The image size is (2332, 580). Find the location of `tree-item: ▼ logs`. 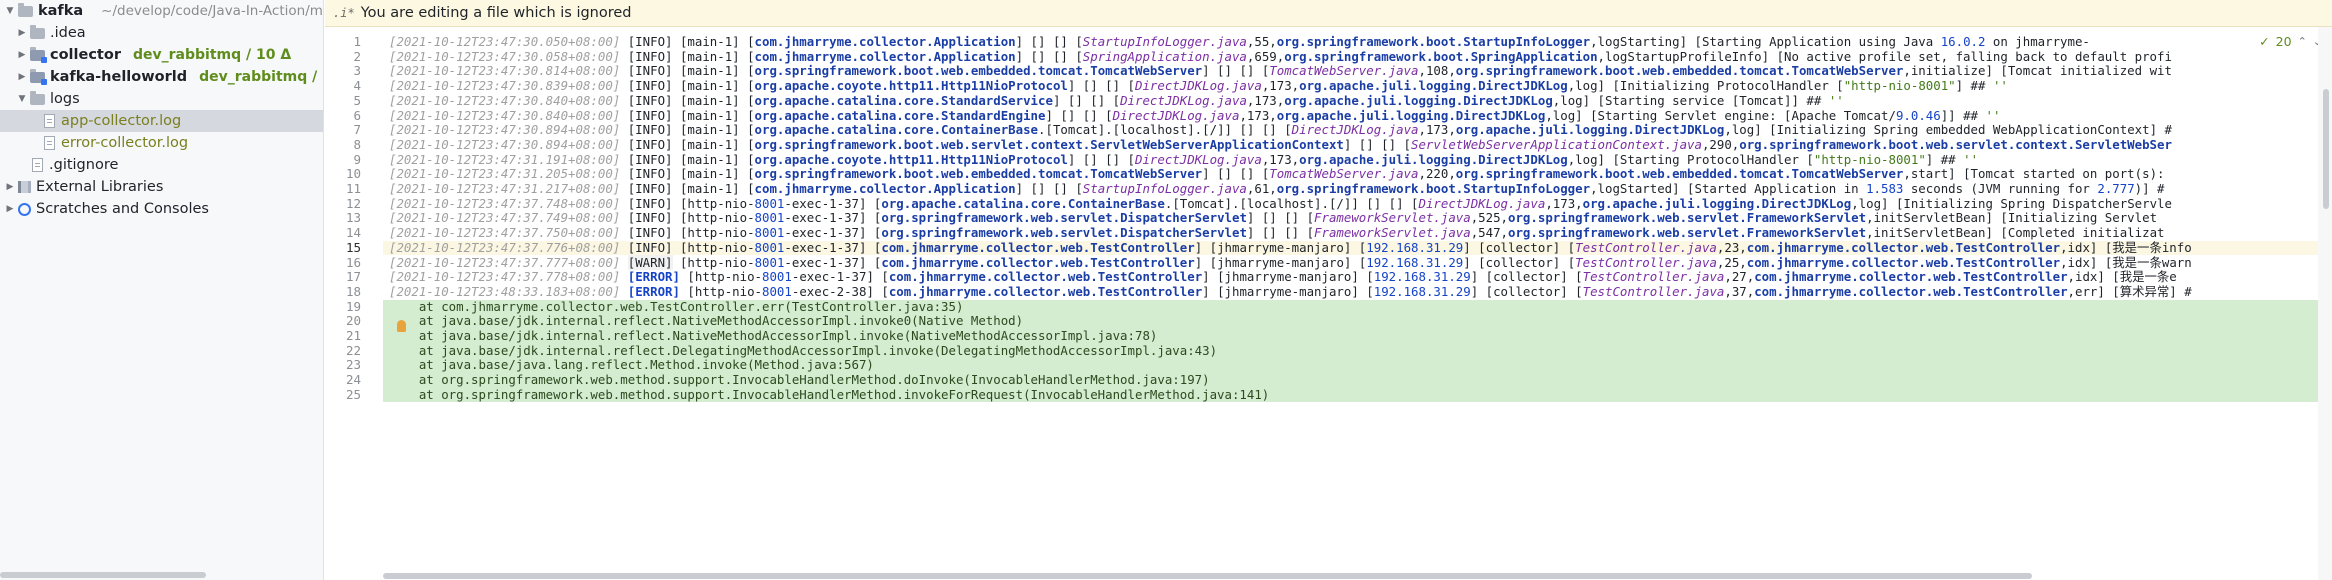

tree-item: ▼ logs is located at coordinates (161, 99).